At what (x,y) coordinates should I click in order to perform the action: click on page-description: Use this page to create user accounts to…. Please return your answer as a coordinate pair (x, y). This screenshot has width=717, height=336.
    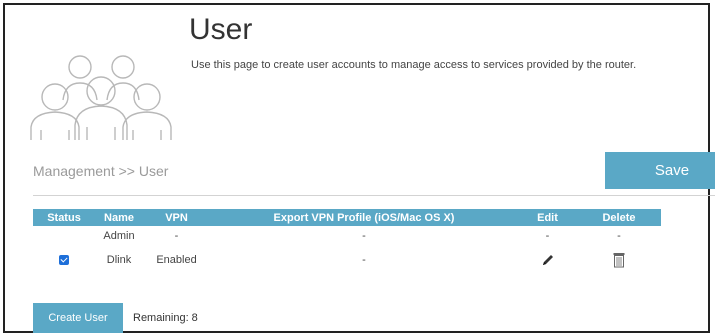
    Looking at the image, I should click on (414, 65).